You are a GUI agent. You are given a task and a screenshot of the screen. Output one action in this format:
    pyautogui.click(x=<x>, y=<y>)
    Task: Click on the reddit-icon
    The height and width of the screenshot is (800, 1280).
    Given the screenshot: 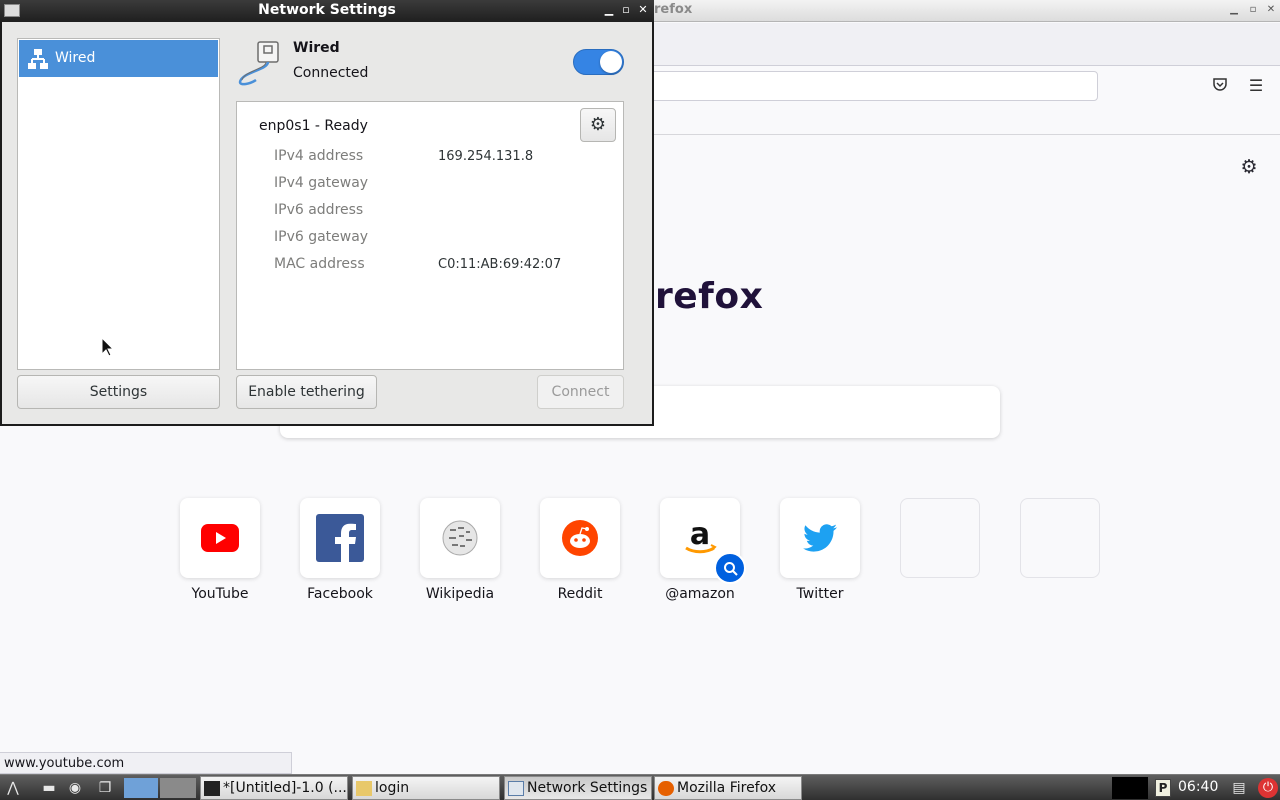 What is the action you would take?
    pyautogui.click(x=580, y=538)
    